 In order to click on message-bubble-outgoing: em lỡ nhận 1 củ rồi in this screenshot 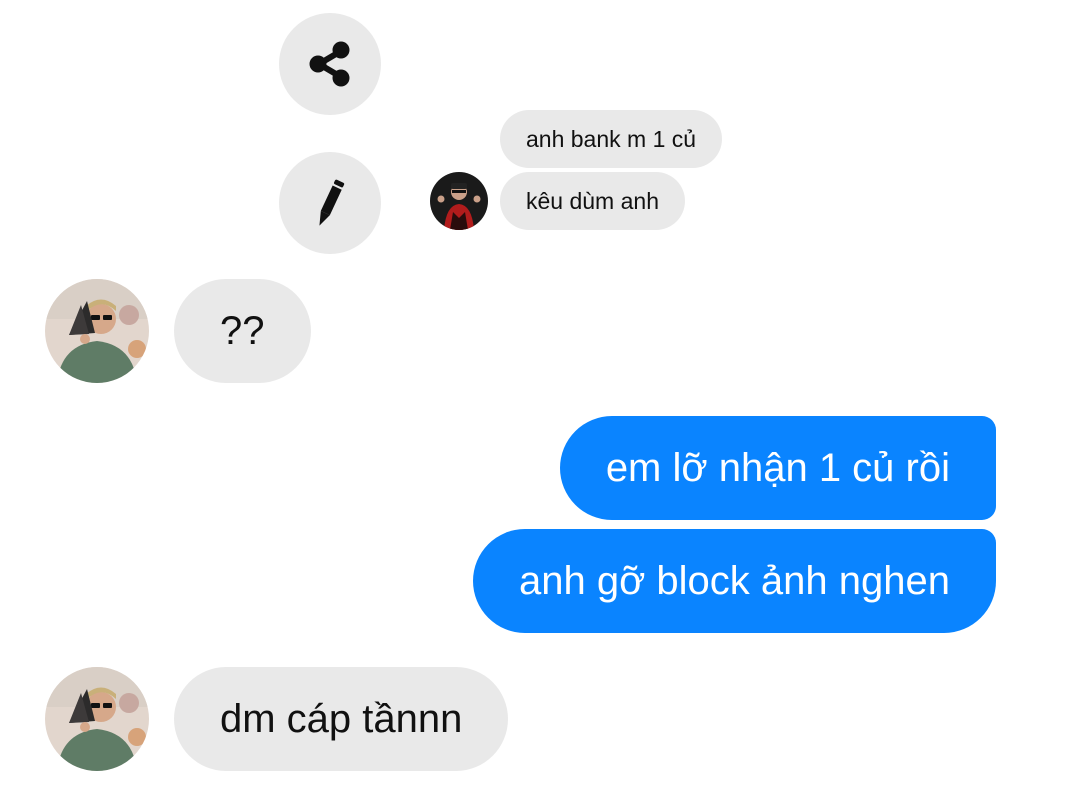, I will do `click(777, 468)`.